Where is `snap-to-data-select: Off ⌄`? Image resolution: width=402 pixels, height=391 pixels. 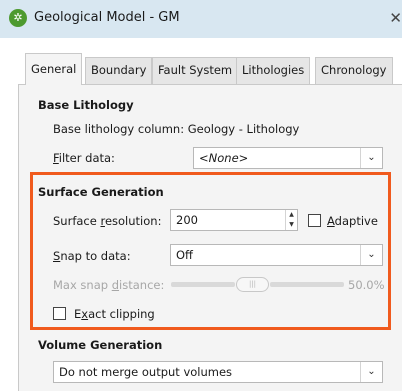
snap-to-data-select: Off ⌄ is located at coordinates (276, 255).